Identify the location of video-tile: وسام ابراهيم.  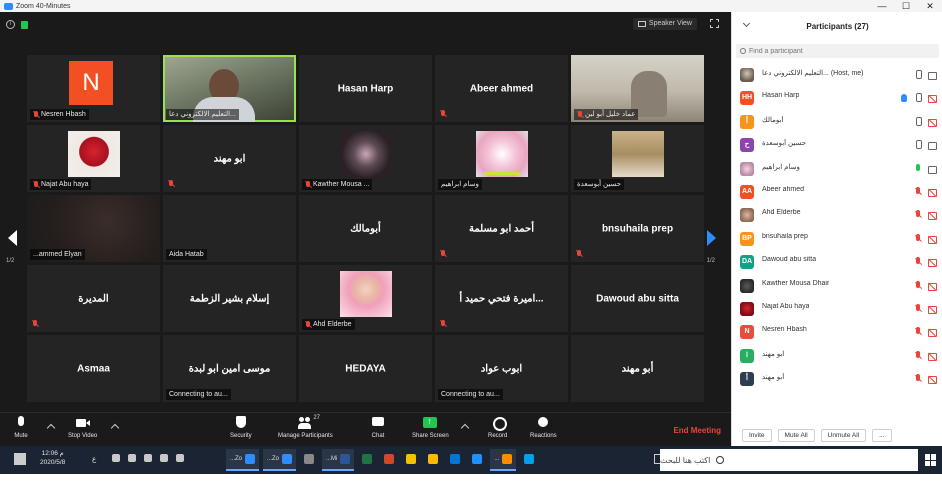
(501, 158).